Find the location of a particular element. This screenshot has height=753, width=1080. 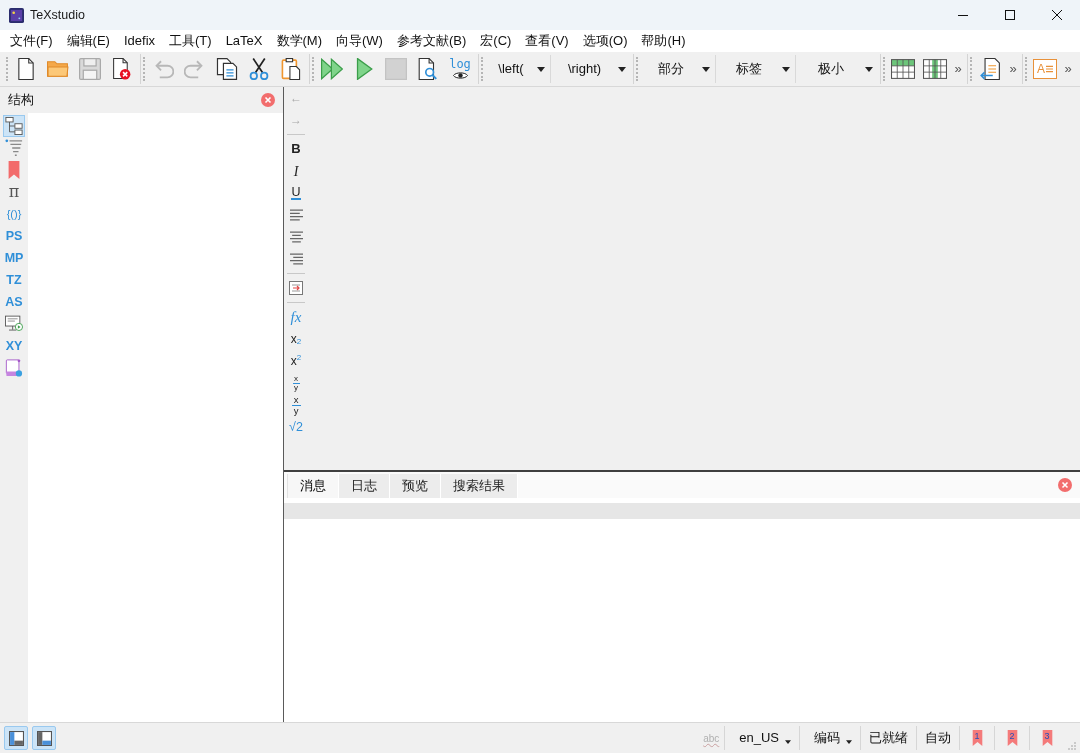

toolbar-dropdown: \left( is located at coordinates (518, 69).